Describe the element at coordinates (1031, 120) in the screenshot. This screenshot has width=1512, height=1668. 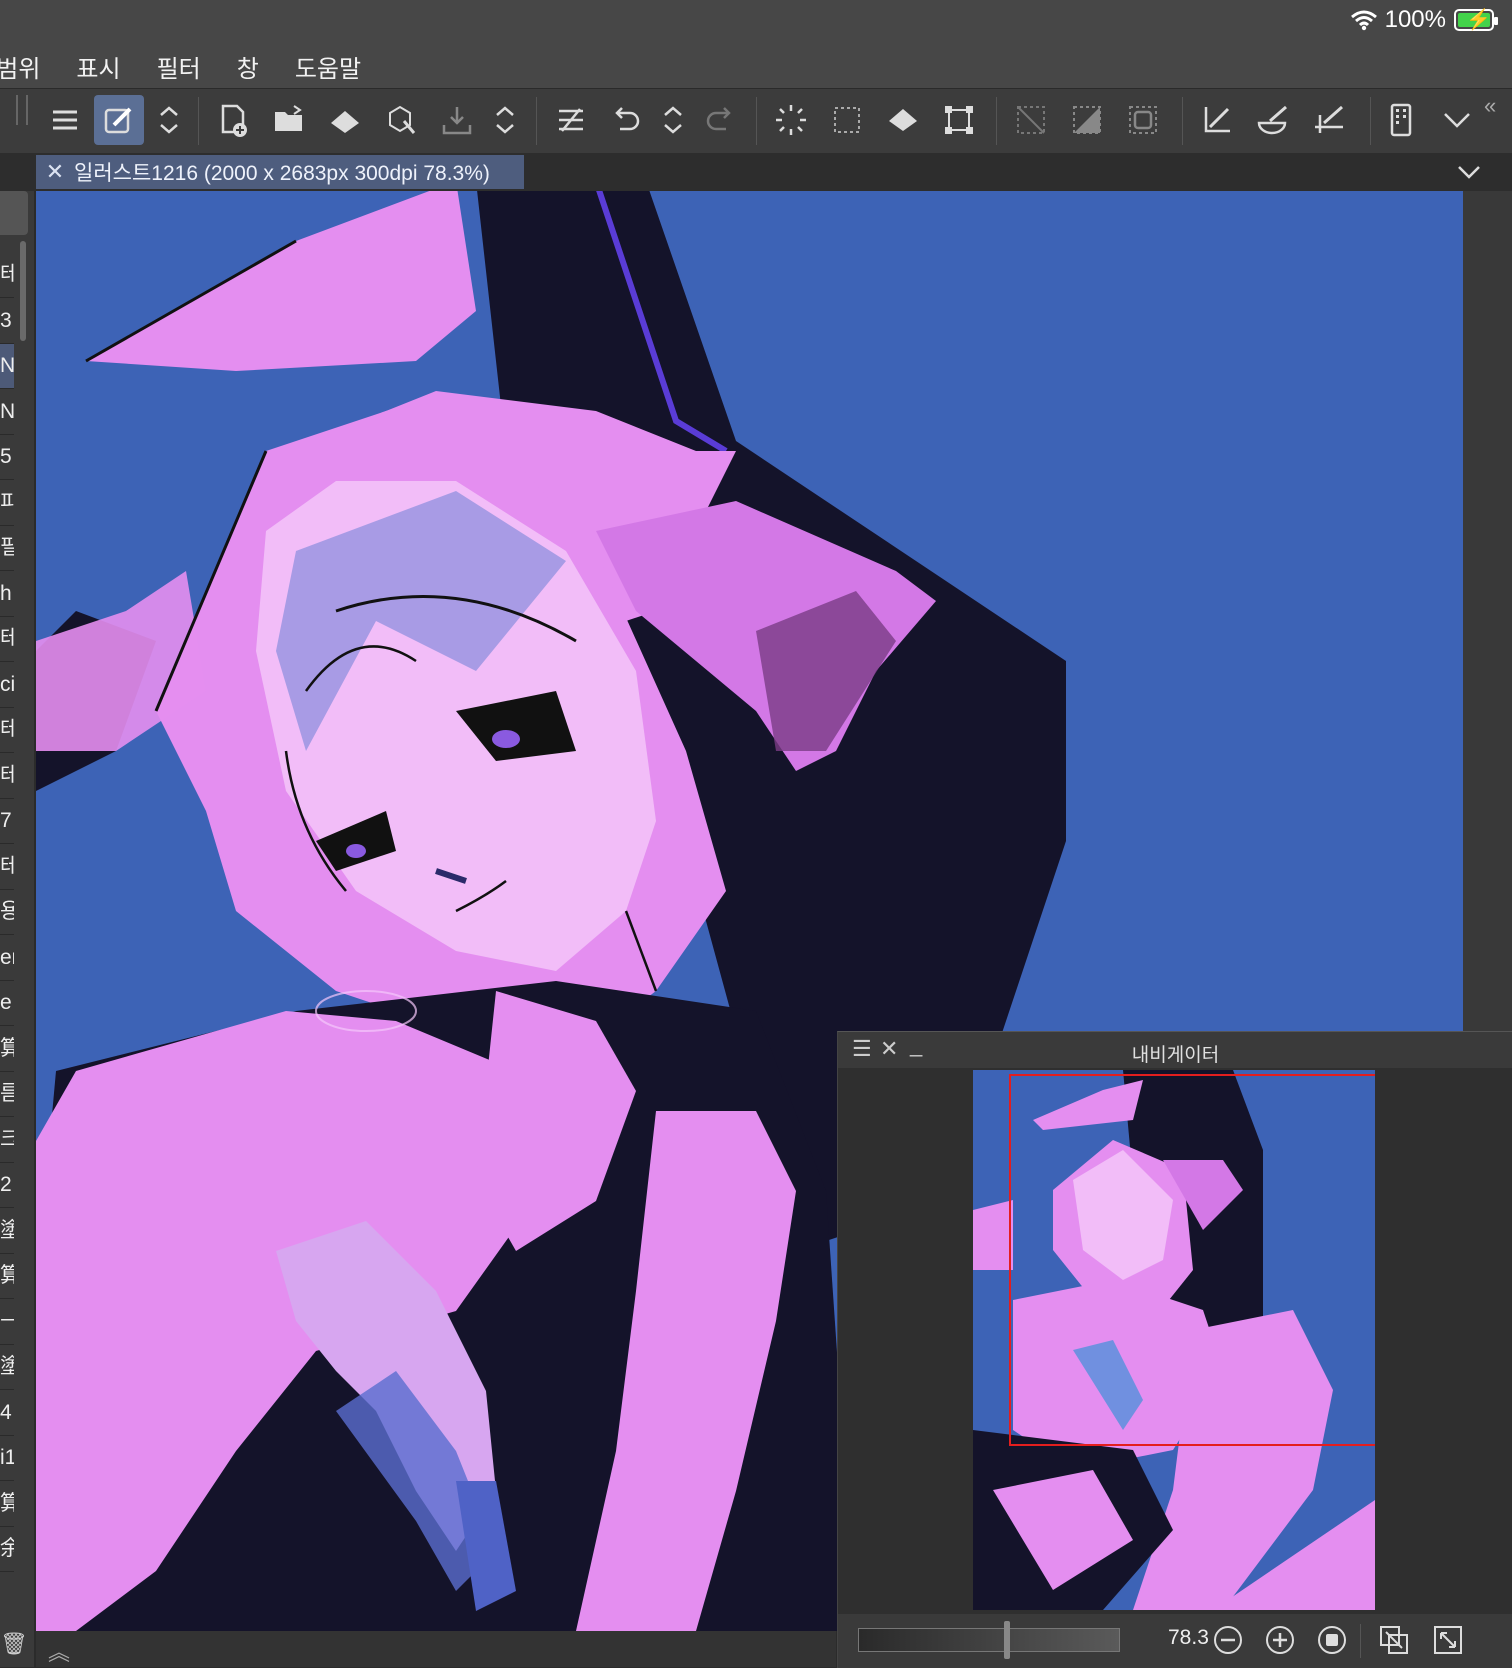
I see `deselect-icon` at that location.